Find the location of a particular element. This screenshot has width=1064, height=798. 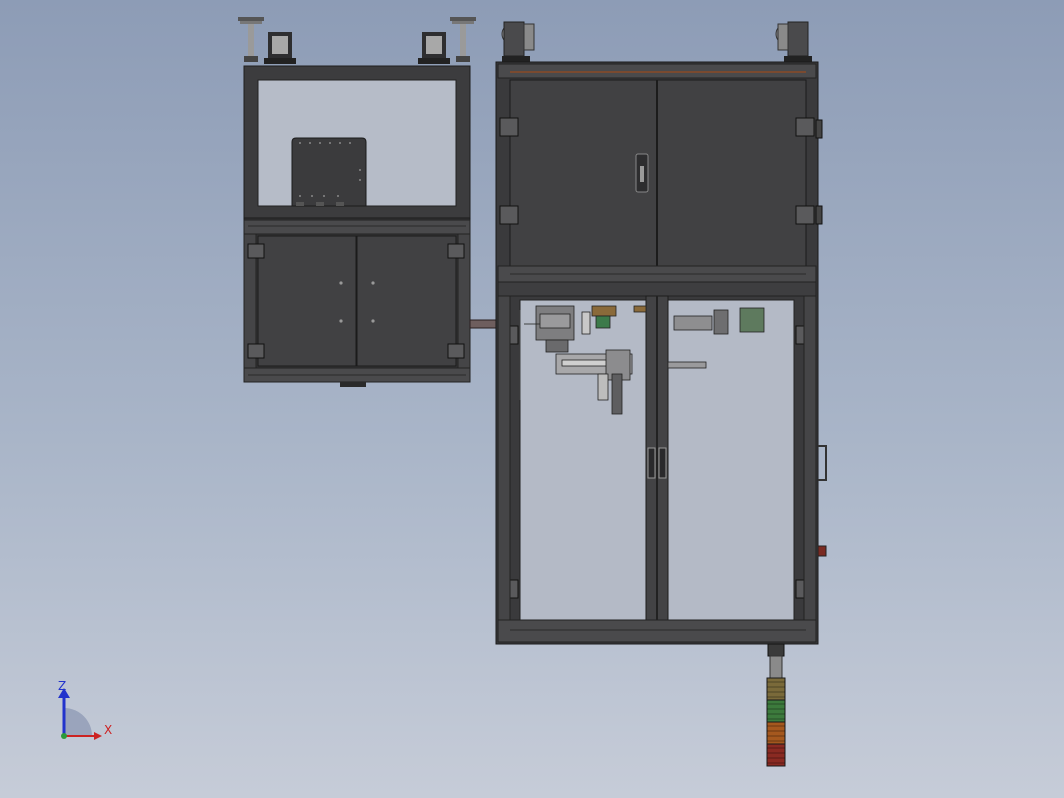

left-cabinet is located at coordinates (357, 202).